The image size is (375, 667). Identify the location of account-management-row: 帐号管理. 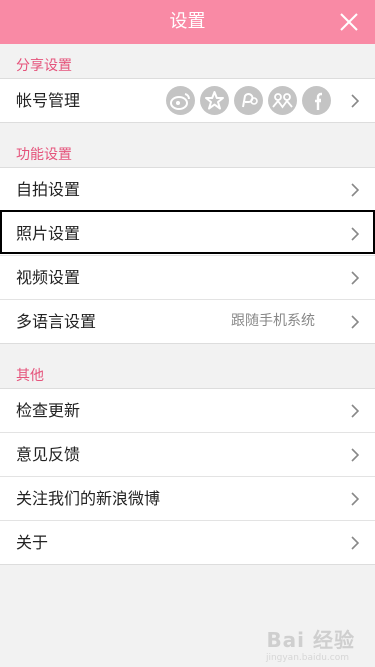
(187, 100).